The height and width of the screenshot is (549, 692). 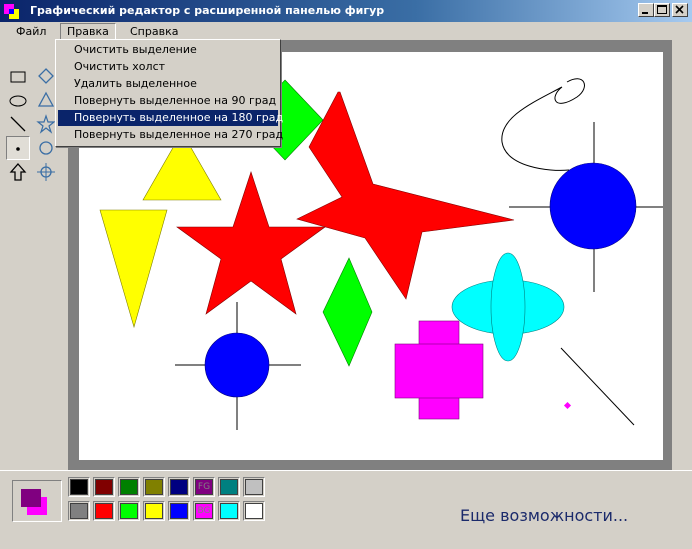 I want to click on minimize-button, so click(x=646, y=10).